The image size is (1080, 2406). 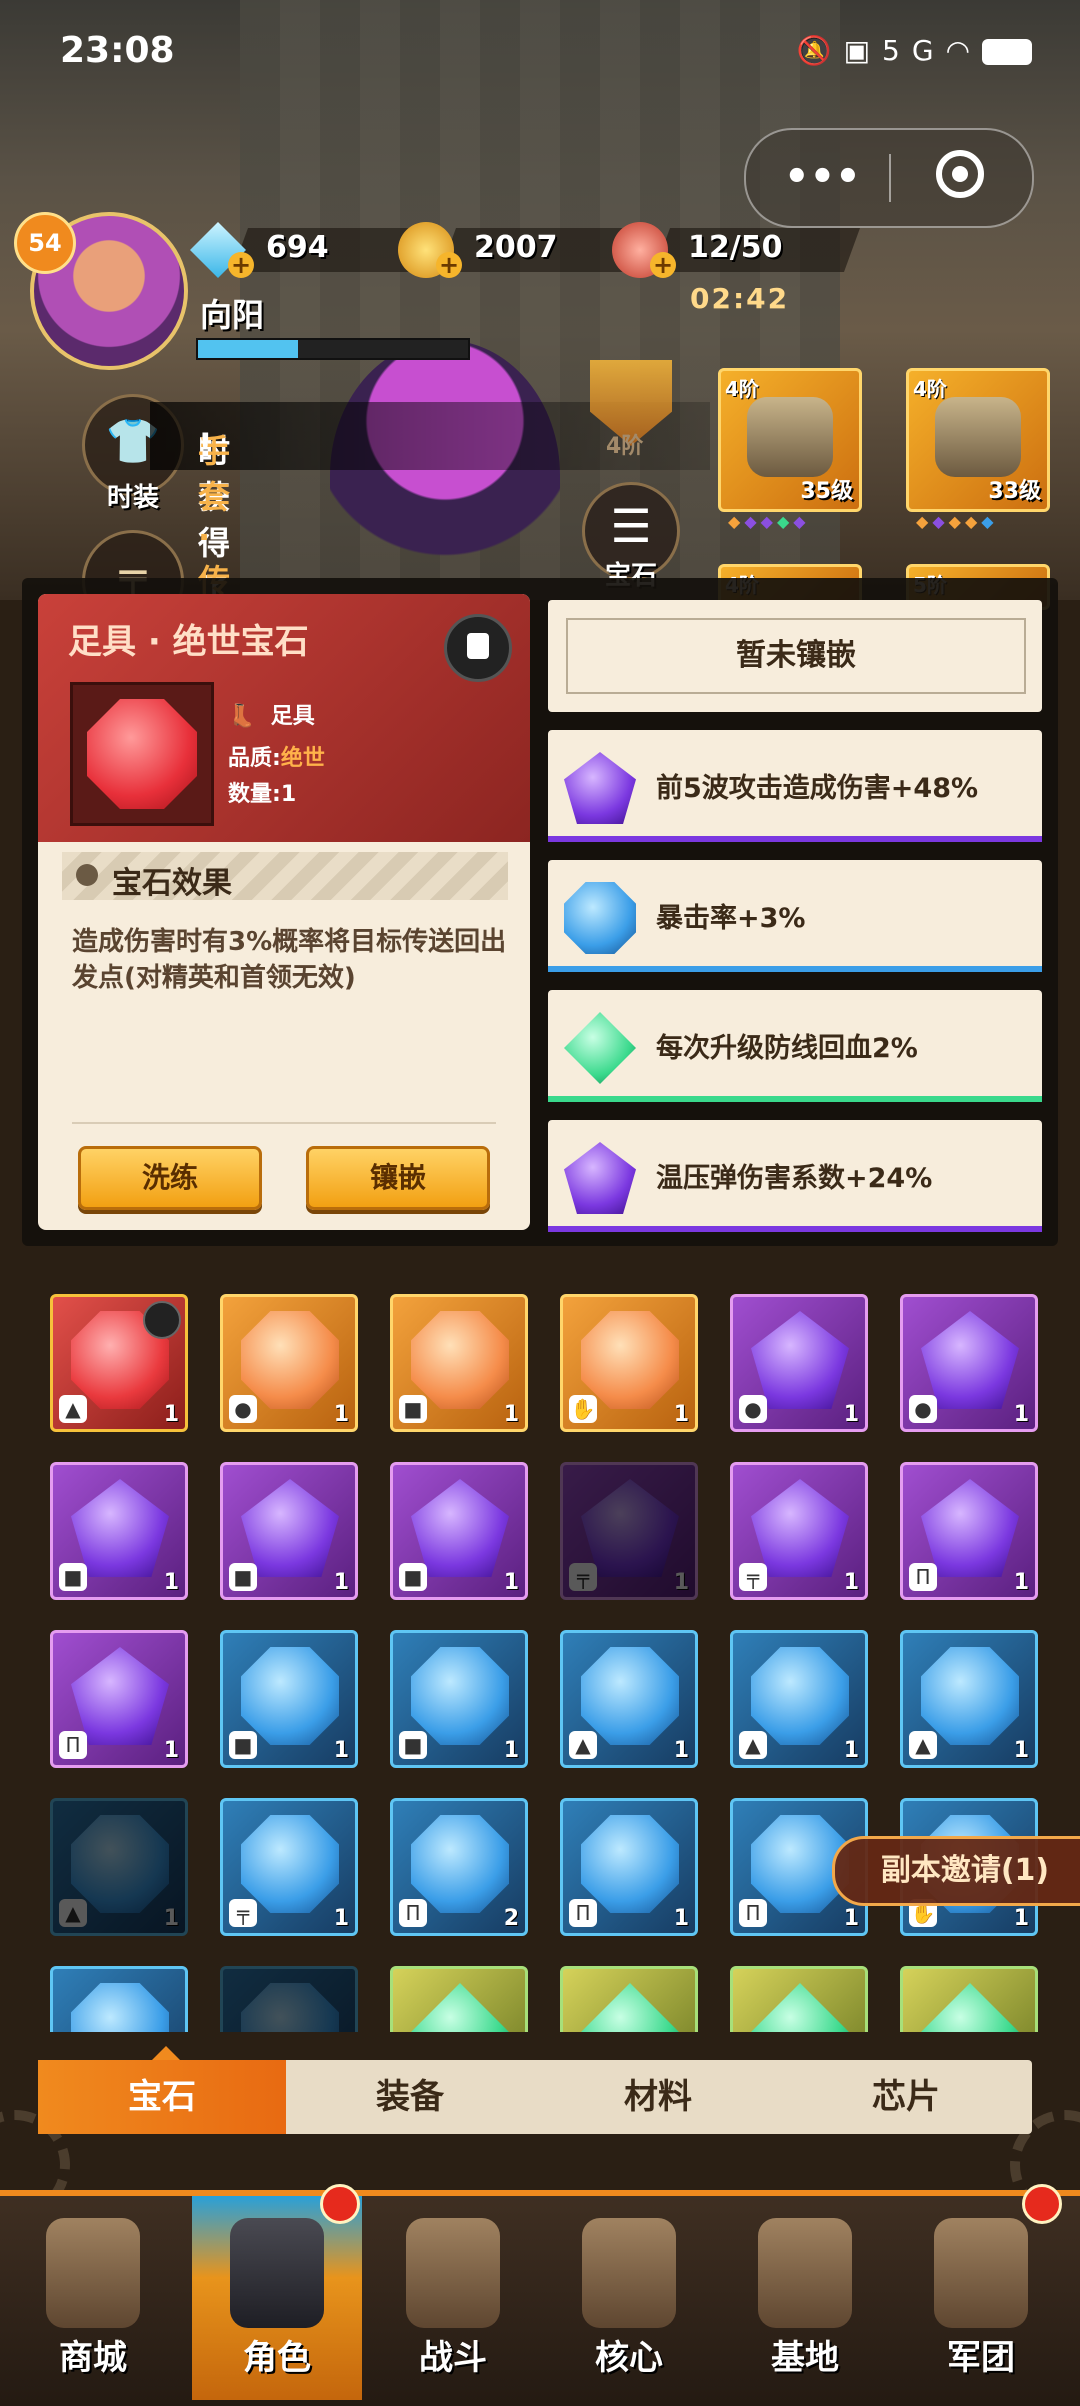 What do you see at coordinates (889, 178) in the screenshot?
I see `miniprogram-capsule: •••` at bounding box center [889, 178].